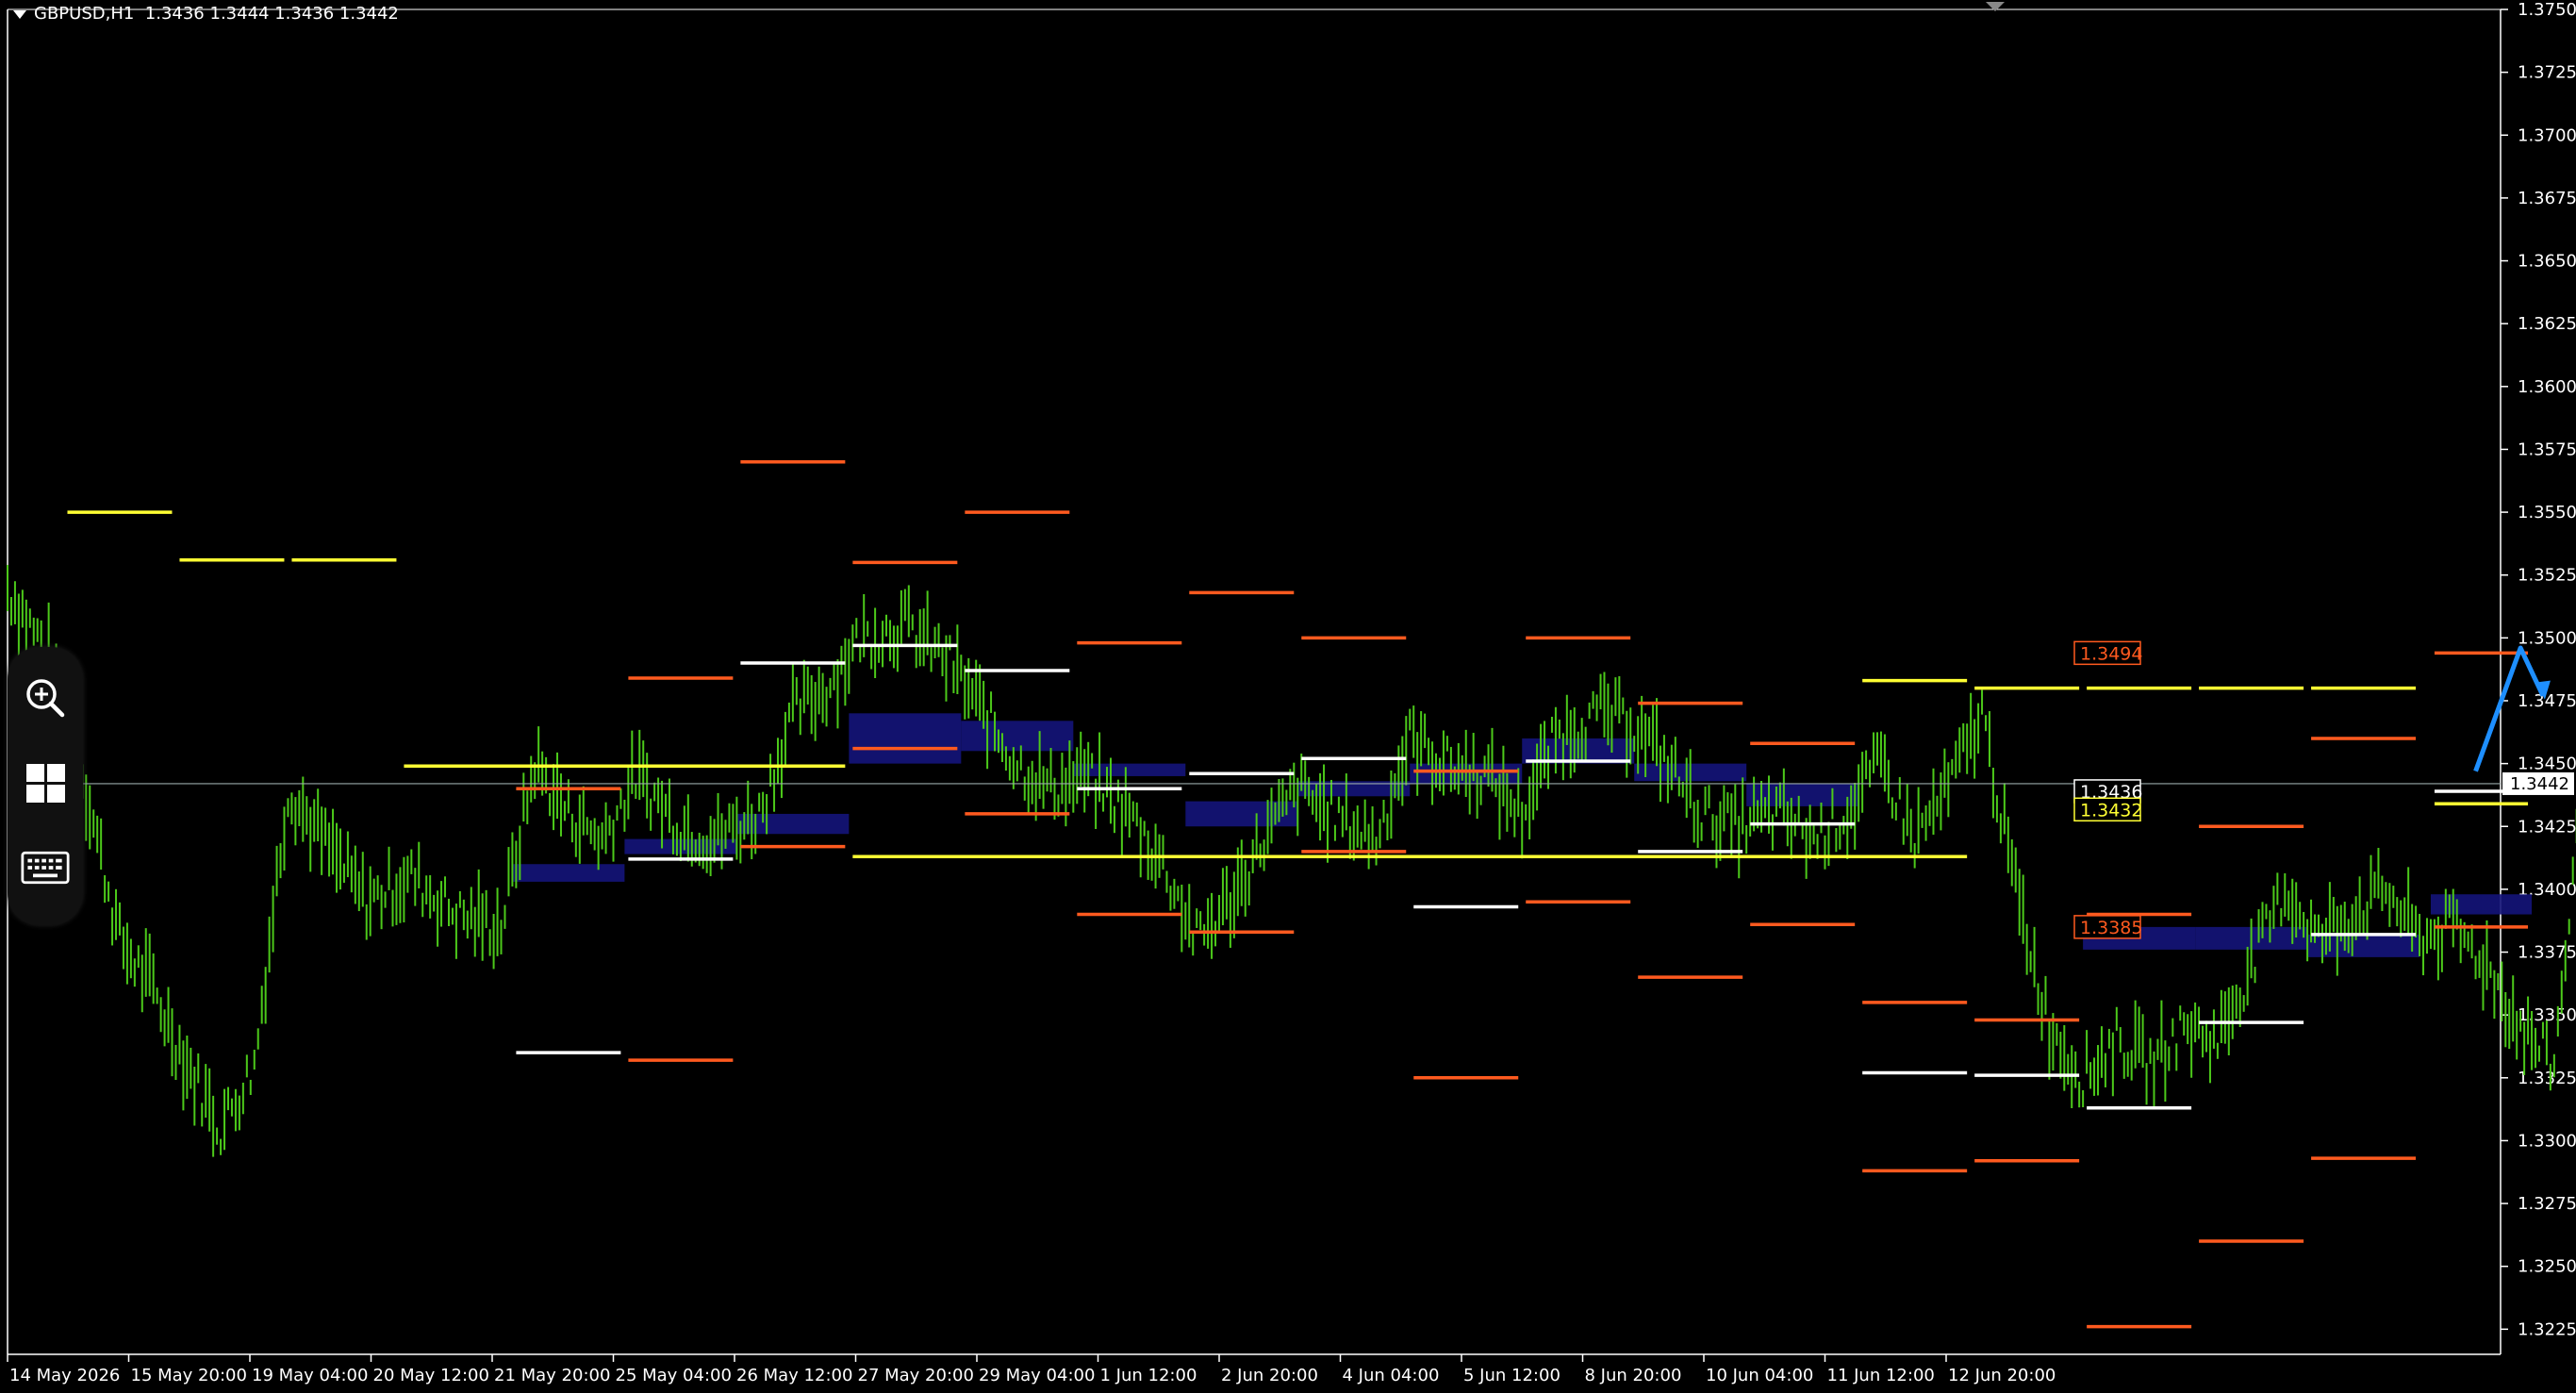 The image size is (2576, 1393). I want to click on y-tick-label: 1.3625, so click(2547, 324).